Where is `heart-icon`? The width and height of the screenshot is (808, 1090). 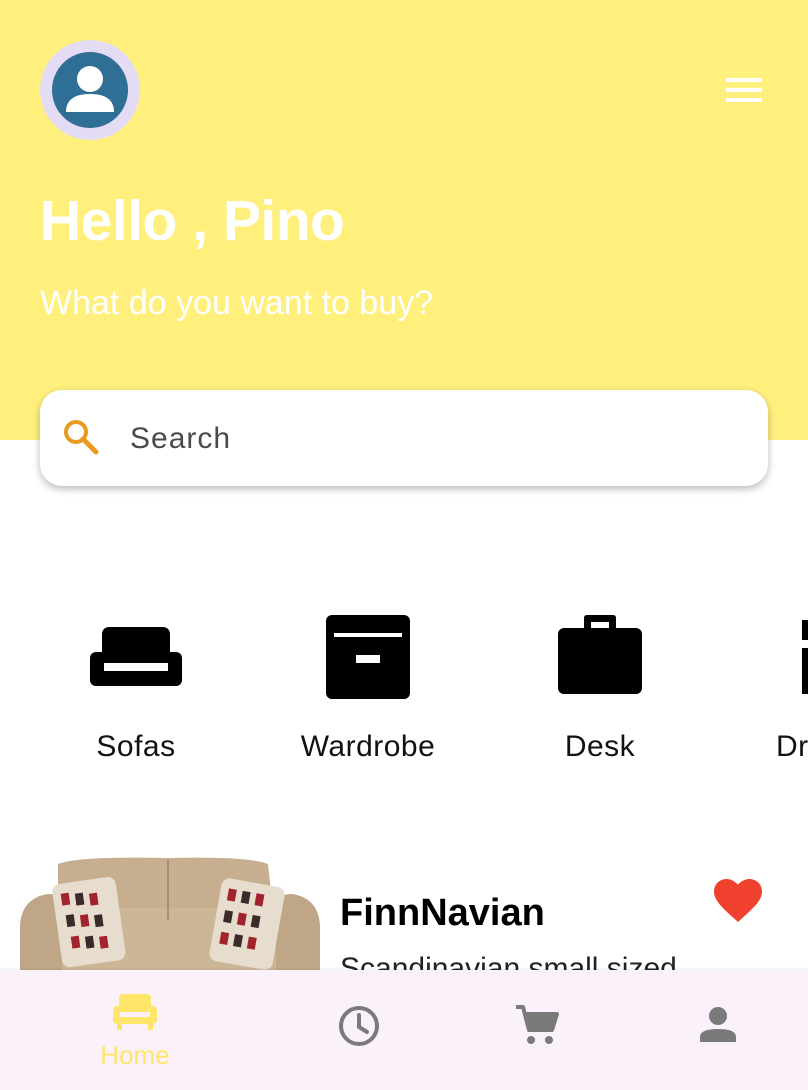
heart-icon is located at coordinates (738, 900).